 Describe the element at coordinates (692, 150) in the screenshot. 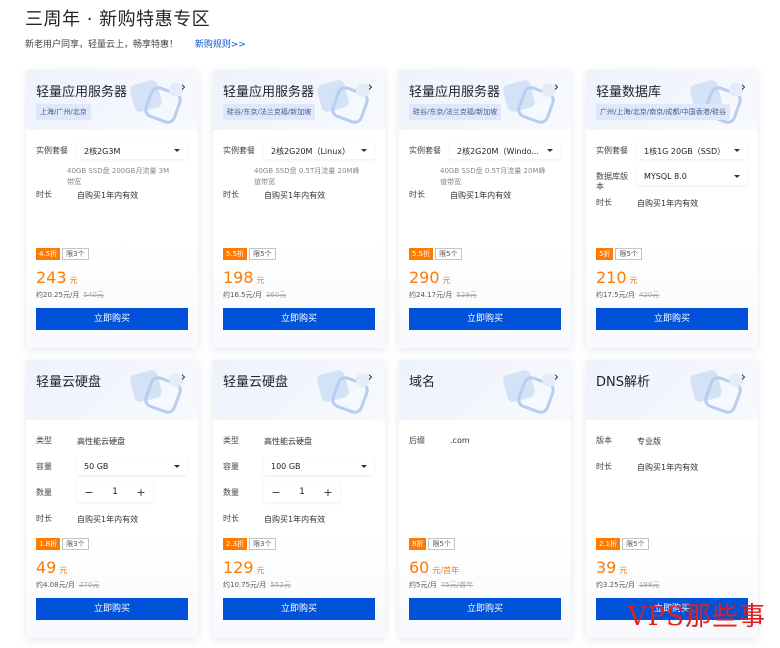

I see `spec-select: 1核1G 20GB（SSD）` at that location.